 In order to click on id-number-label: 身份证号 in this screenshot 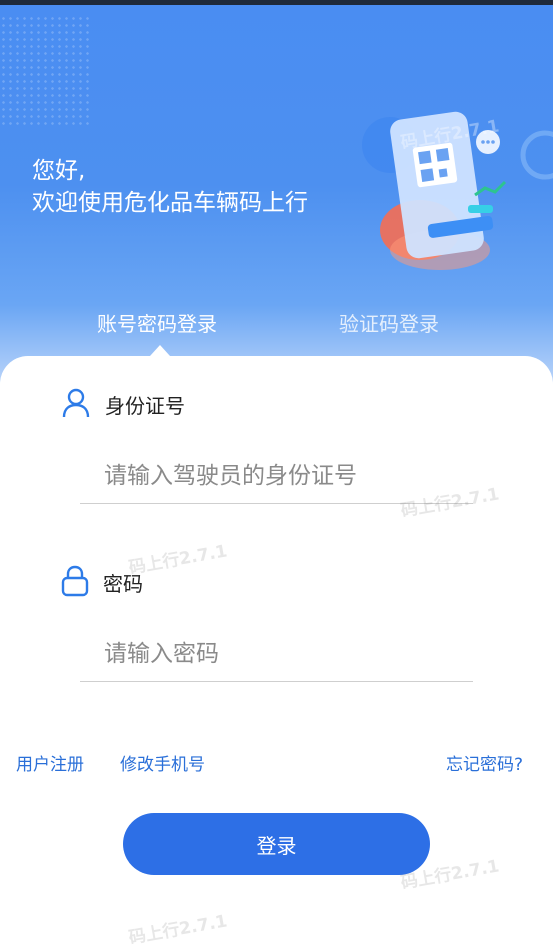, I will do `click(145, 406)`.